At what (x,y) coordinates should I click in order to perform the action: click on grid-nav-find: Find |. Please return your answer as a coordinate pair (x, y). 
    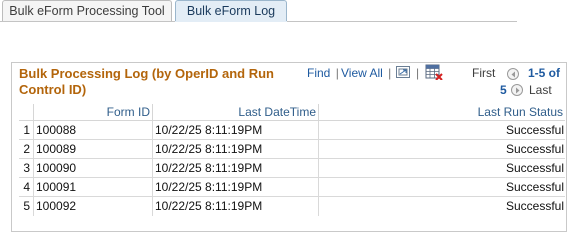
    Looking at the image, I should click on (324, 73).